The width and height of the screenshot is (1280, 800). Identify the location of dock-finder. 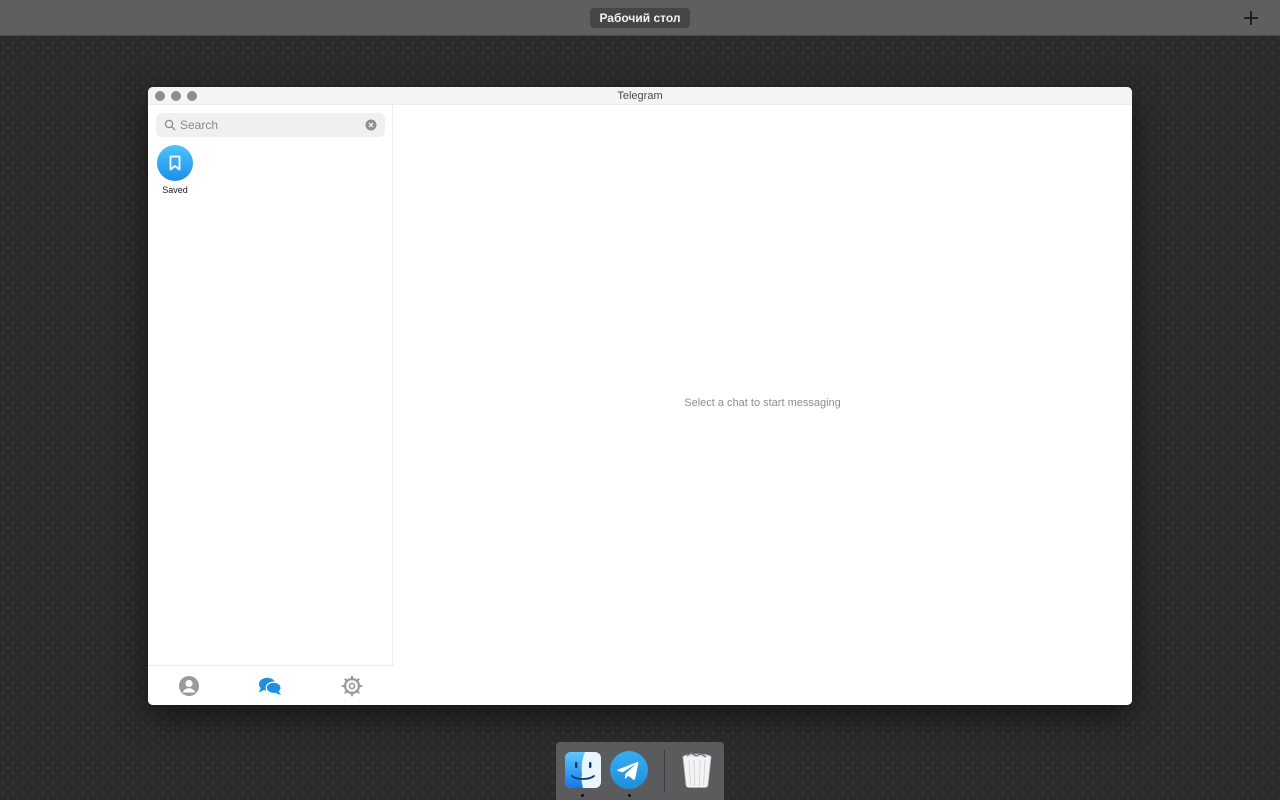
(583, 770).